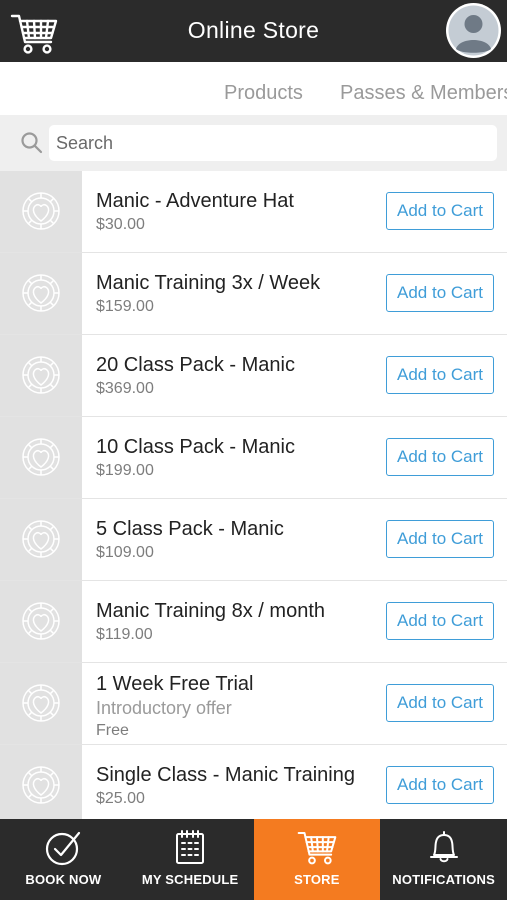  I want to click on cart-icon, so click(317, 850).